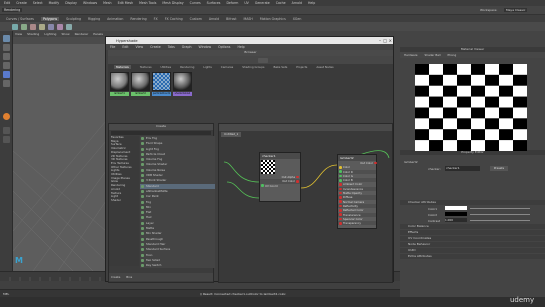 The width and height of the screenshot is (545, 307). I want to click on attribute-section: Effects, so click(472, 232).